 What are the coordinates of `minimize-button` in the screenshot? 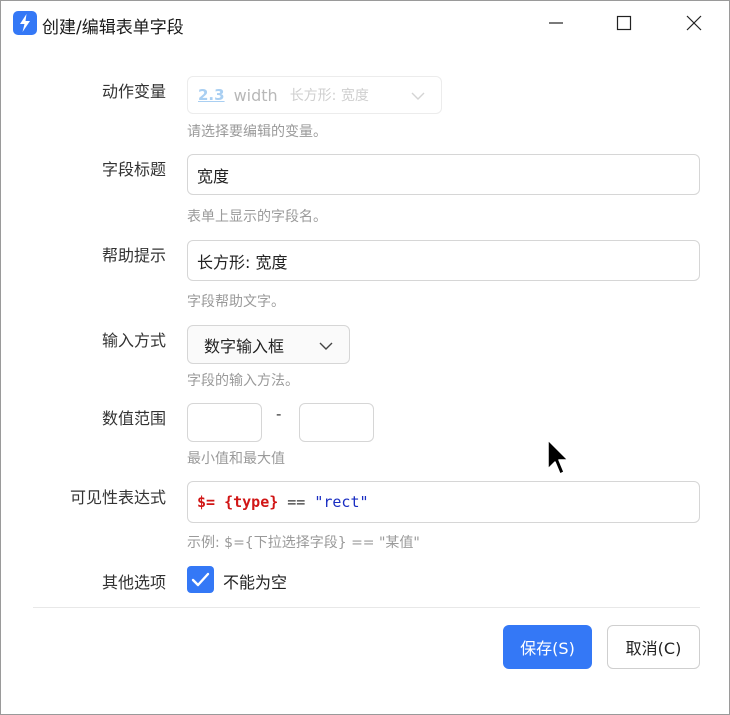 It's located at (556, 23).